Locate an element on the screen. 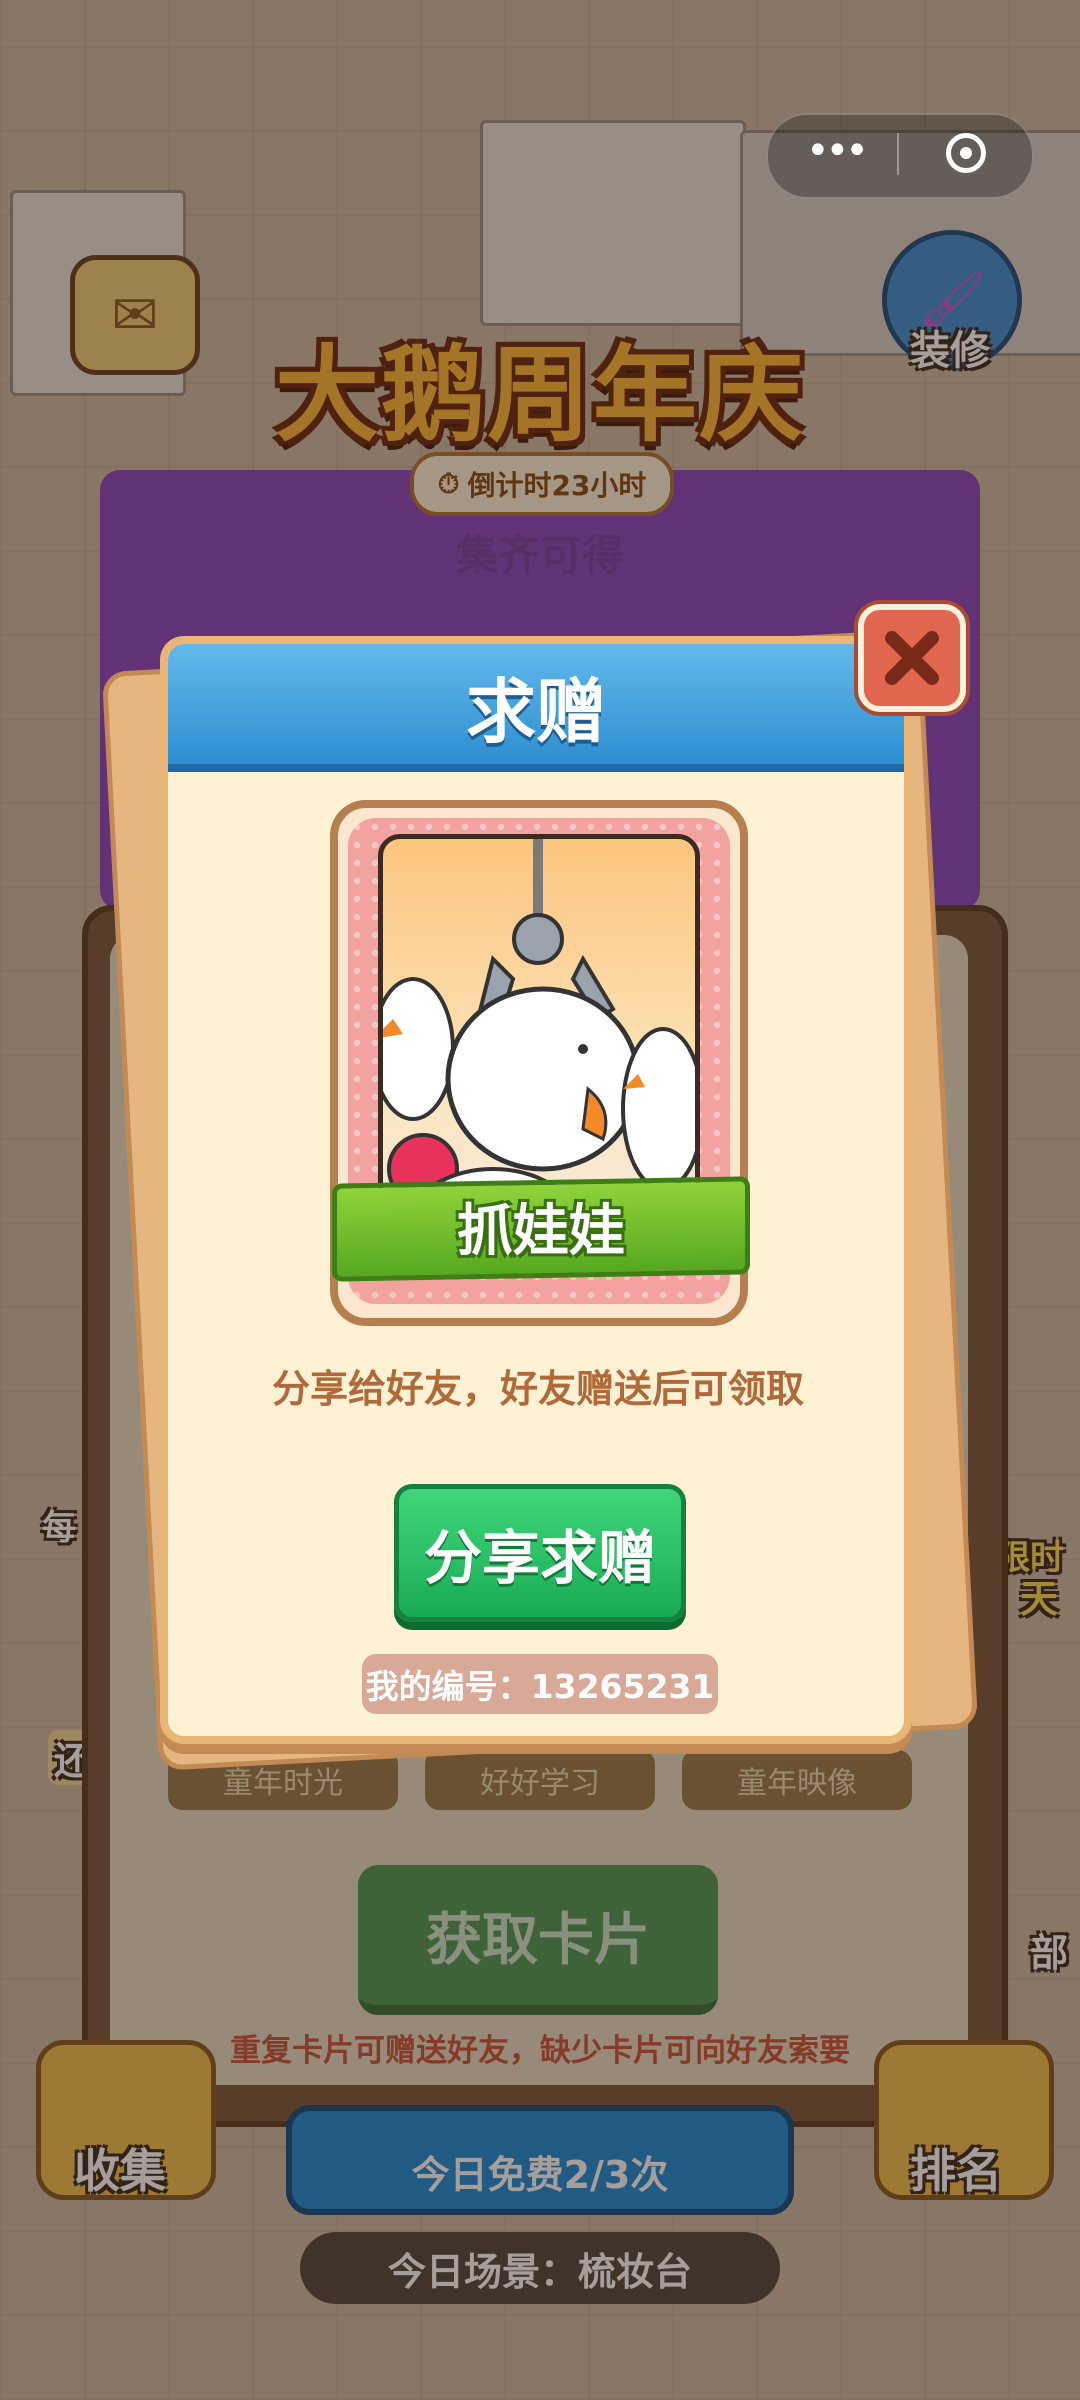 The width and height of the screenshot is (1080, 2400). close-button is located at coordinates (912, 658).